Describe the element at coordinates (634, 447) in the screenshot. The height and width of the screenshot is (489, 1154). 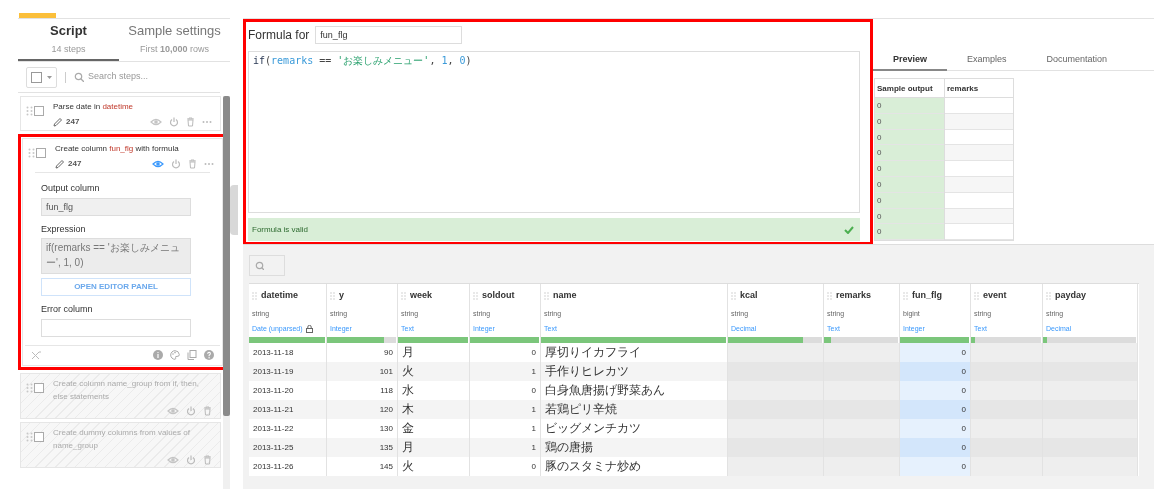
I see `table-cell: 鶏の唐揚` at that location.